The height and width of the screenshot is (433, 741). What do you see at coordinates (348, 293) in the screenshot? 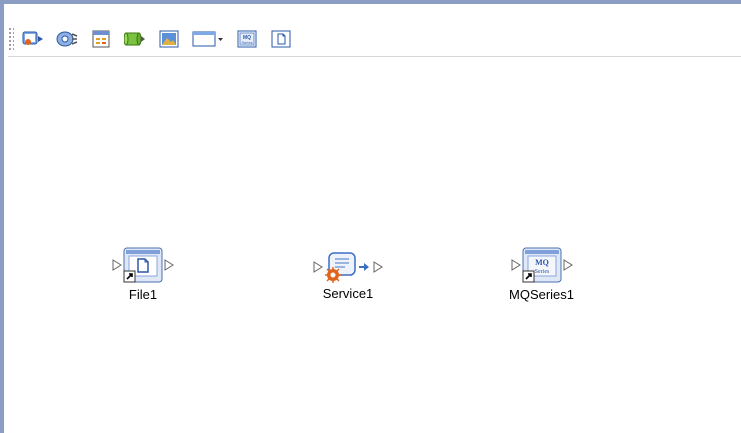
I see `node-label: Service1` at bounding box center [348, 293].